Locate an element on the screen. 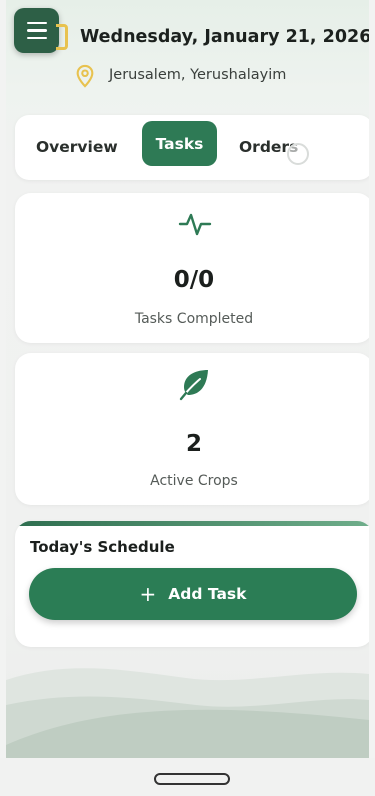 The width and height of the screenshot is (375, 796). tab-bar: Overview Tasks Orders is located at coordinates (192, 147).